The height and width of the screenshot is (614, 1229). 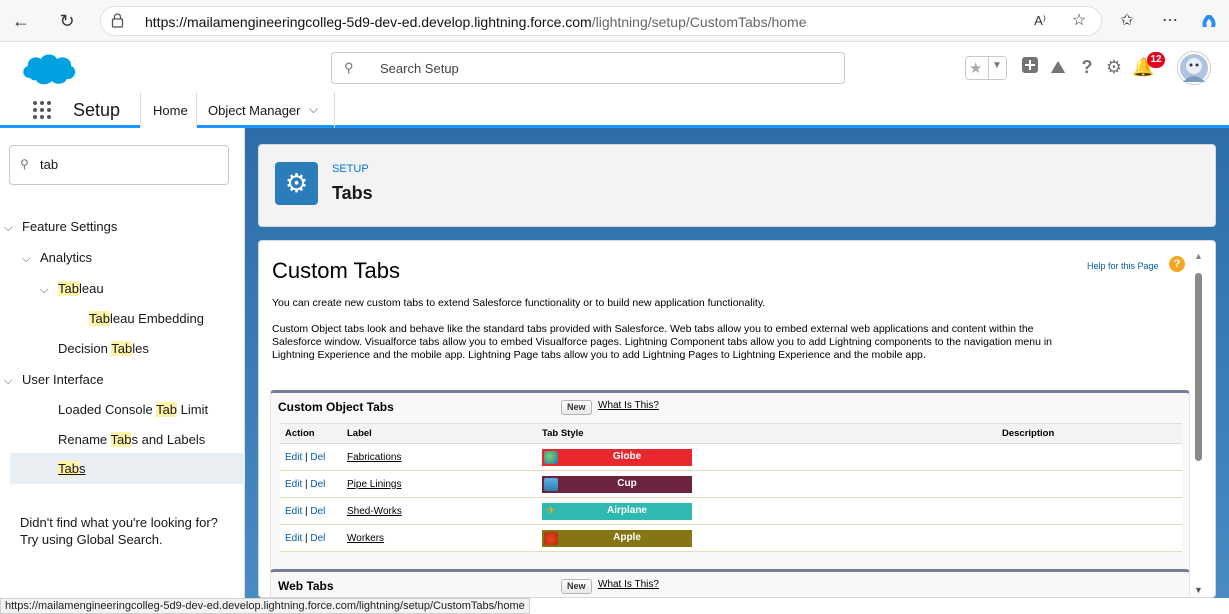 What do you see at coordinates (57, 258) in the screenshot?
I see `tree-analytics: ⌵ Analytics` at bounding box center [57, 258].